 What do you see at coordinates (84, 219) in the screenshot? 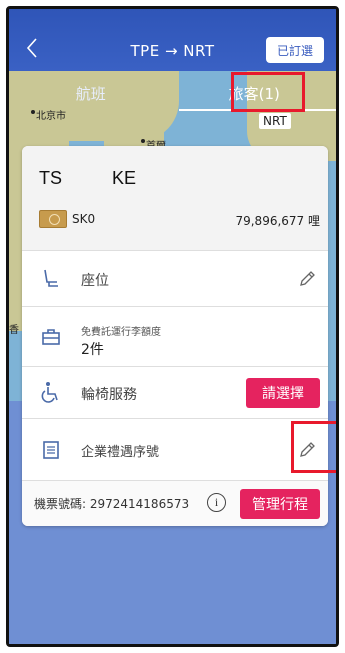
I see `membership-prefix: SK0` at bounding box center [84, 219].